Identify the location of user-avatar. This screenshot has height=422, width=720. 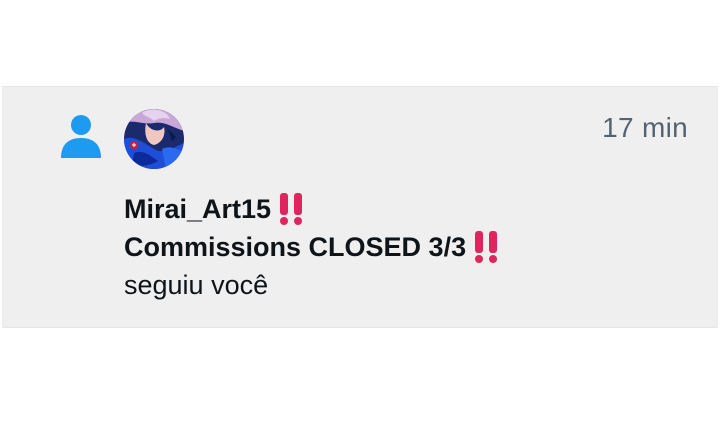
(154, 139).